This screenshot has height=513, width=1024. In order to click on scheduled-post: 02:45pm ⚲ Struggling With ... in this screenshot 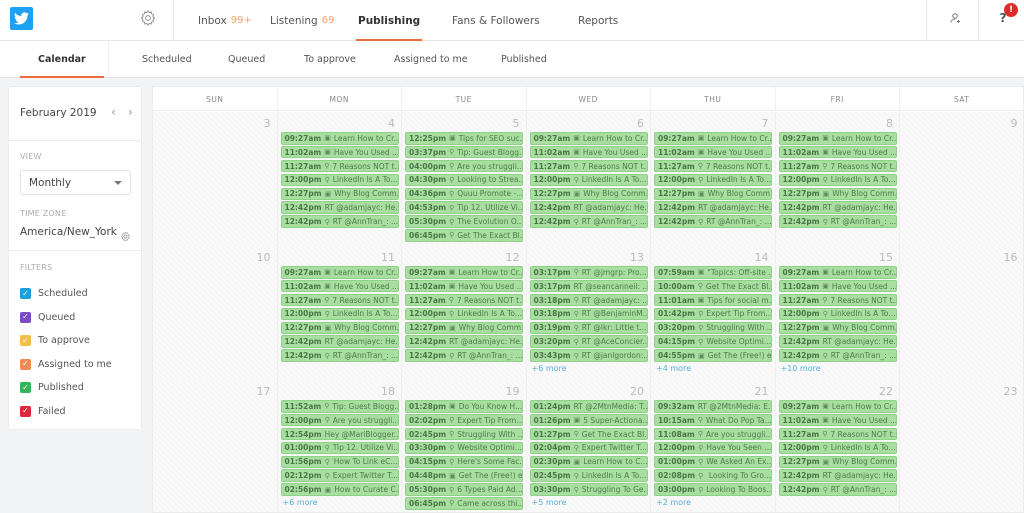, I will do `click(464, 434)`.